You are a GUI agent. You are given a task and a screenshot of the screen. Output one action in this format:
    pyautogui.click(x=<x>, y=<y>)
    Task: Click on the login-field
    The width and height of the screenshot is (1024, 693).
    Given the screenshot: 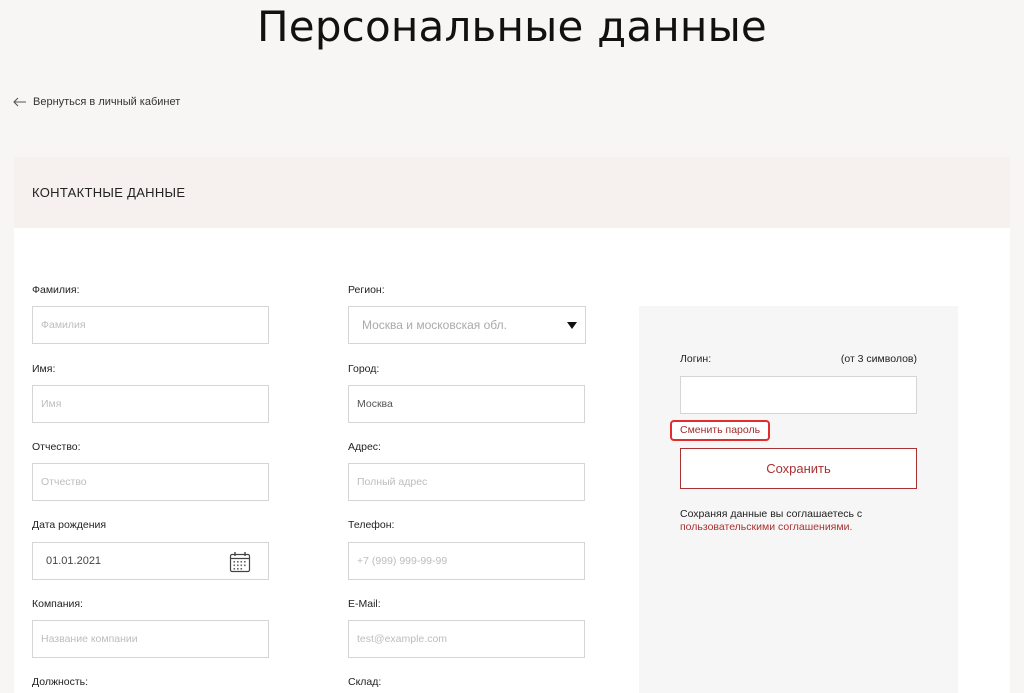 What is the action you would take?
    pyautogui.click(x=798, y=395)
    